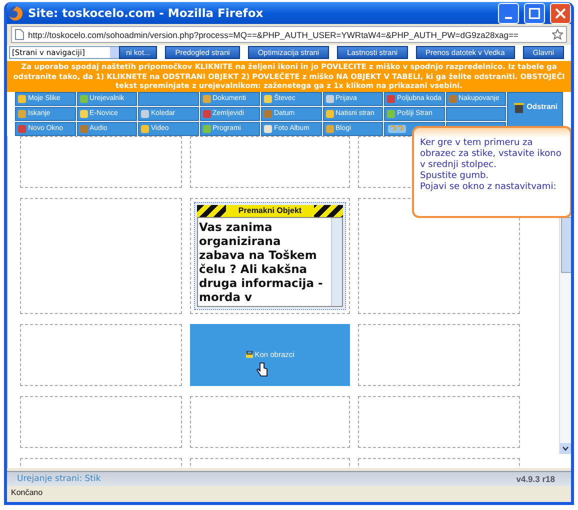  What do you see at coordinates (19, 34) in the screenshot?
I see `page-icon` at bounding box center [19, 34].